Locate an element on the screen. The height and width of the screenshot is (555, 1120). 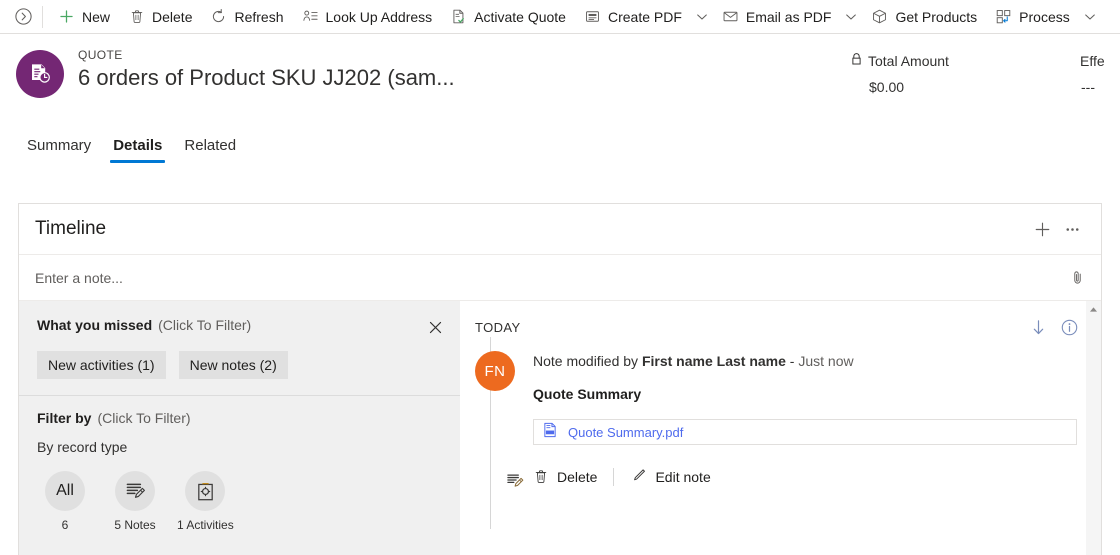
collapse-nav-button is located at coordinates (23, 17).